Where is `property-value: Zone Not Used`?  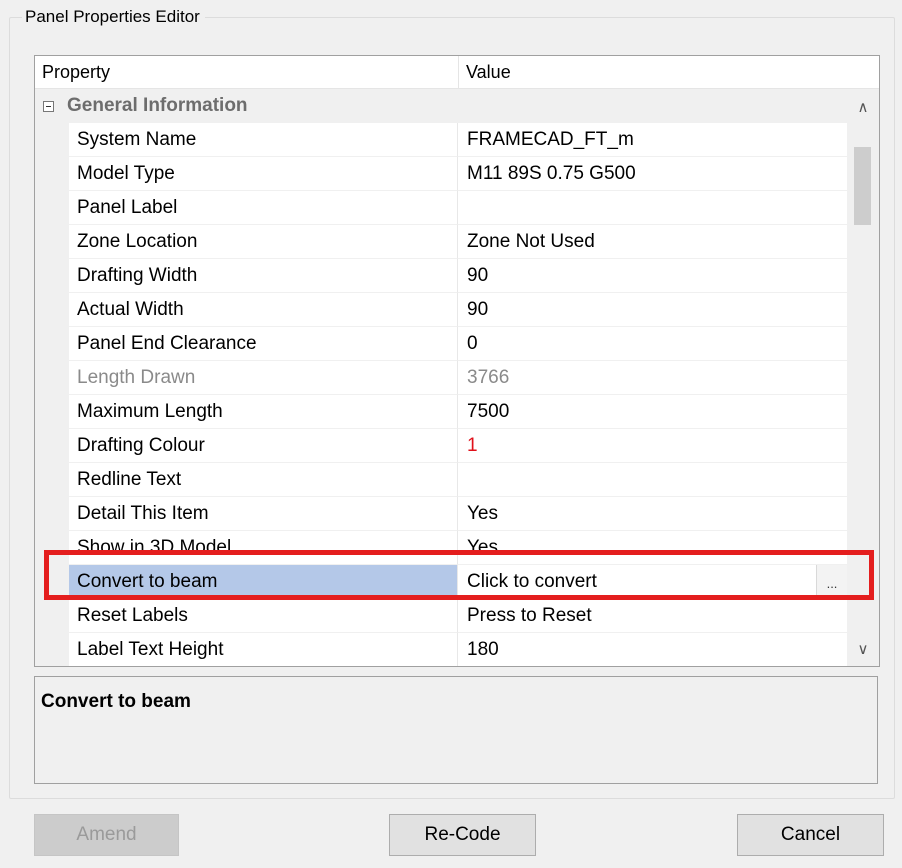
property-value: Zone Not Used is located at coordinates (652, 242).